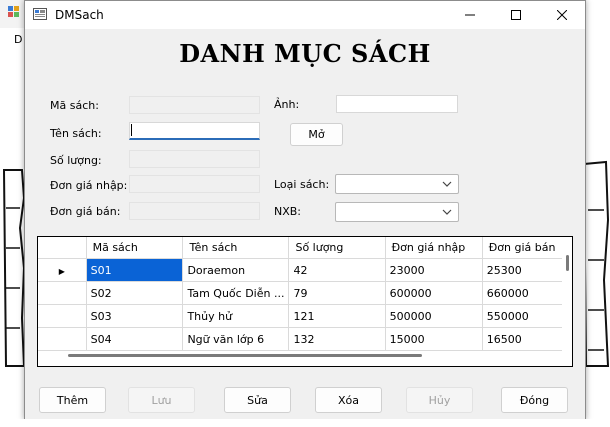 The width and height of the screenshot is (610, 427). I want to click on loai-sach-label: Loại sách:, so click(302, 184).